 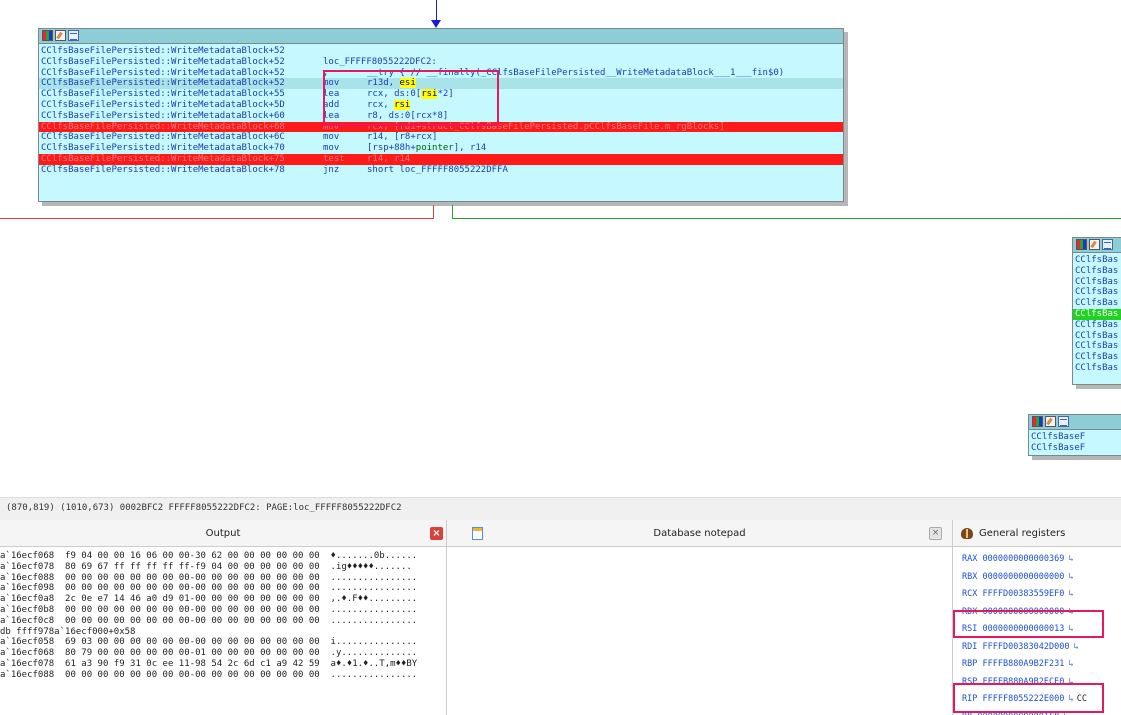 What do you see at coordinates (1023, 577) in the screenshot?
I see `register-value: 0000000000000000` at bounding box center [1023, 577].